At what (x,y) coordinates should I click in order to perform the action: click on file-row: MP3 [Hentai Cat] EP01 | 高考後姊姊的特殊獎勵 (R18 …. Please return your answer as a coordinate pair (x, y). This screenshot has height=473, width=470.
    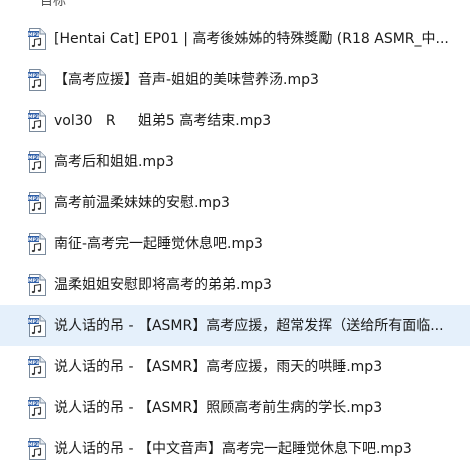
    Looking at the image, I should click on (235, 38).